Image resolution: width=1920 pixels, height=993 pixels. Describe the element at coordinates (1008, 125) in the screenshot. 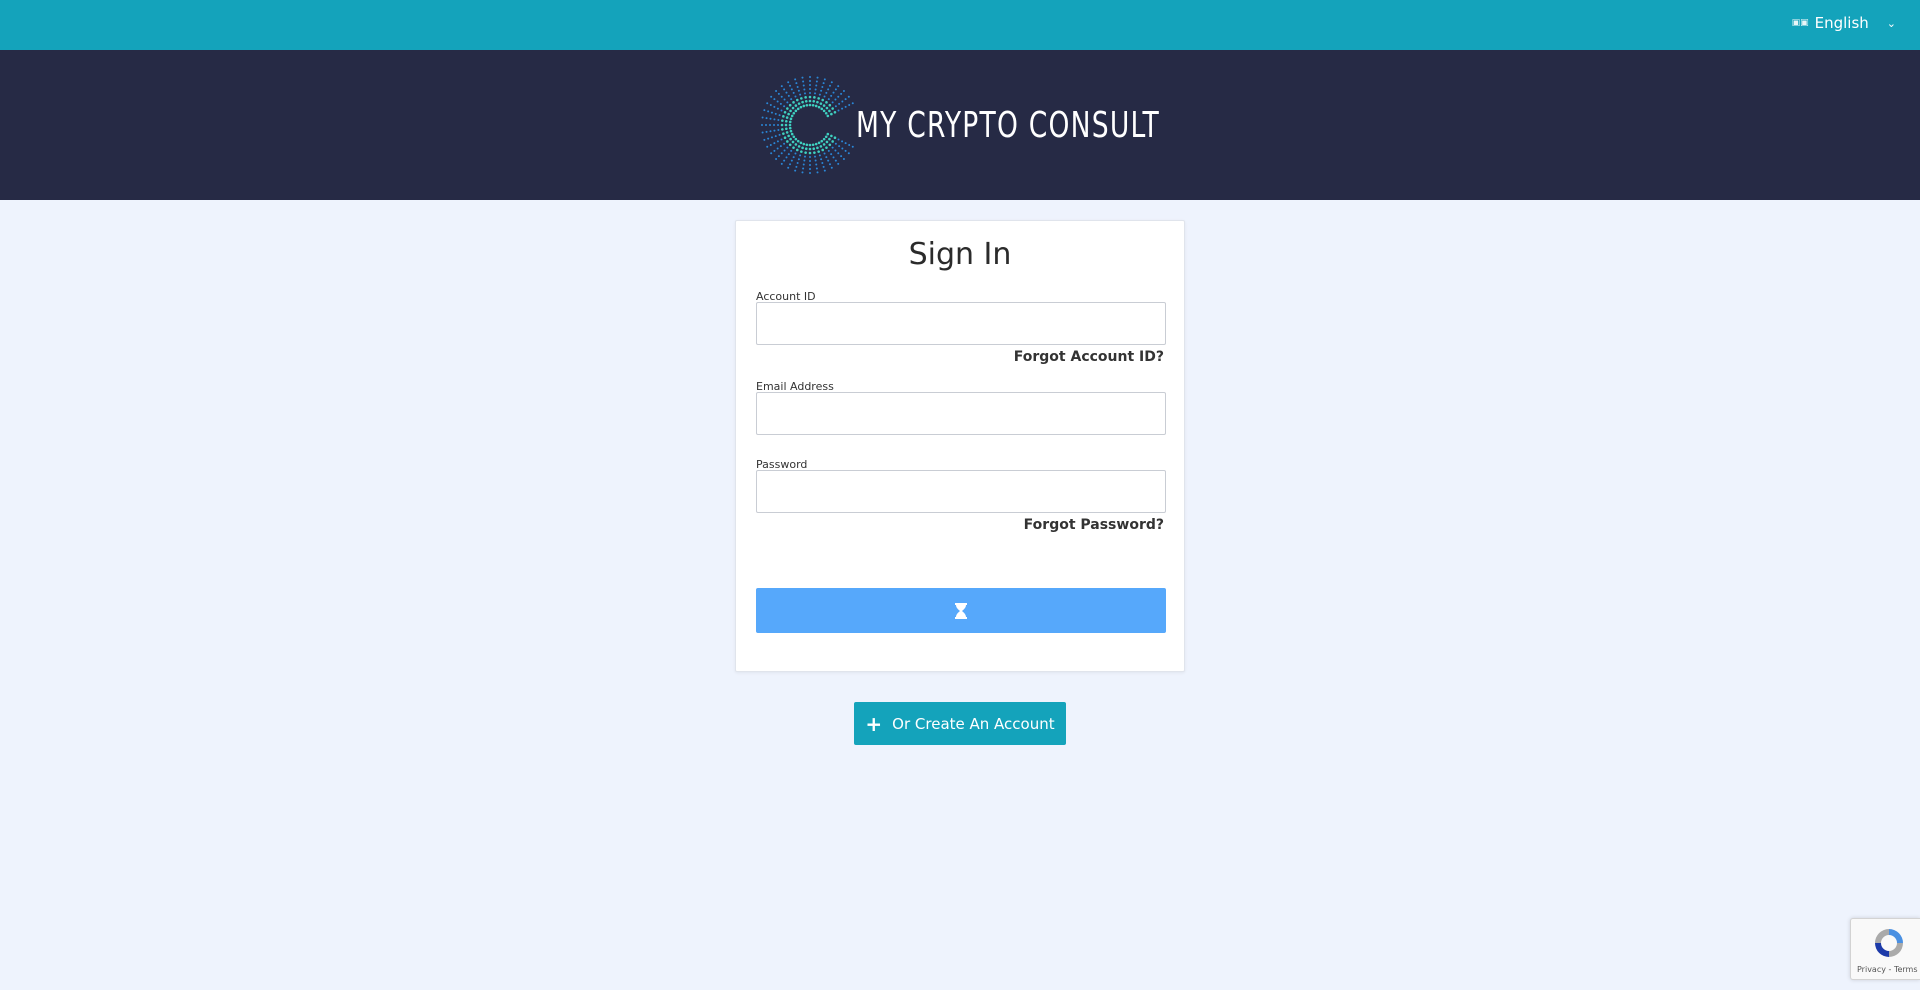

I see `brand-name: MY CRYPTO CONSULT` at that location.